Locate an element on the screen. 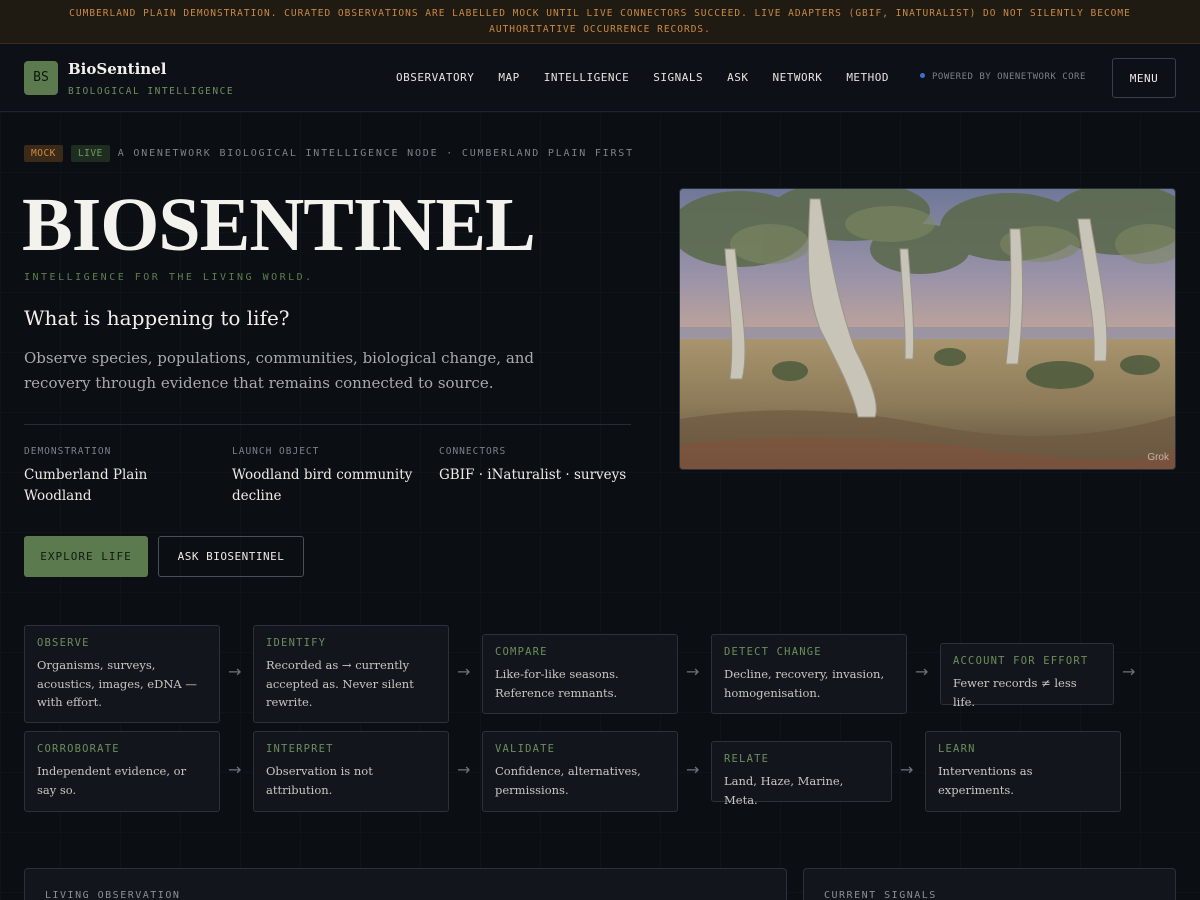  flow-step-title: IDENTIFY is located at coordinates (296, 643).